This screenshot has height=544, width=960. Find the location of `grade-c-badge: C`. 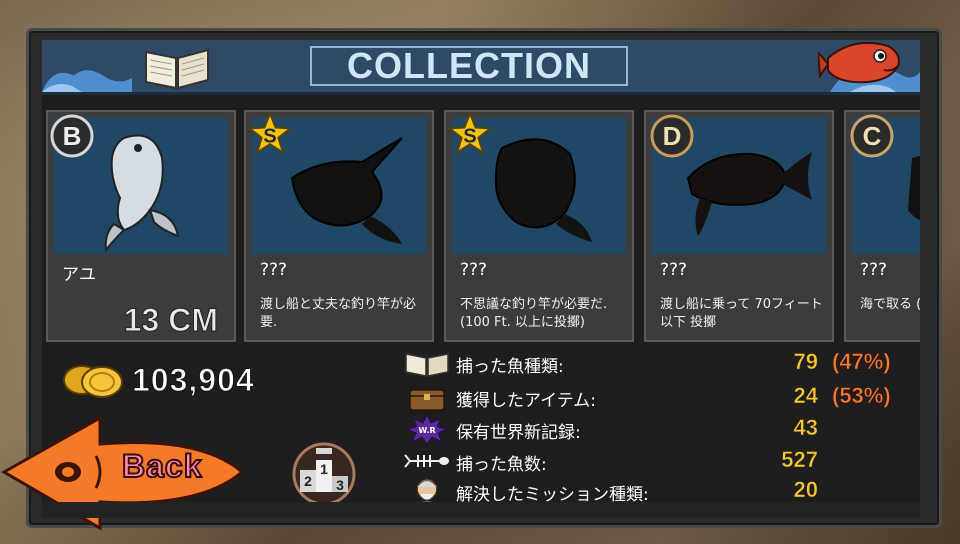

grade-c-badge: C is located at coordinates (872, 136).